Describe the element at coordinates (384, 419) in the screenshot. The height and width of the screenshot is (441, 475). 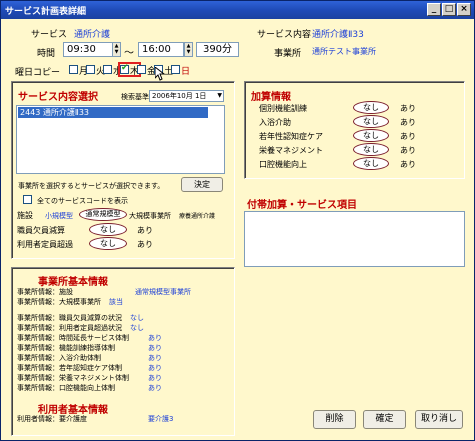
I see `confirm-button: 確定` at that location.